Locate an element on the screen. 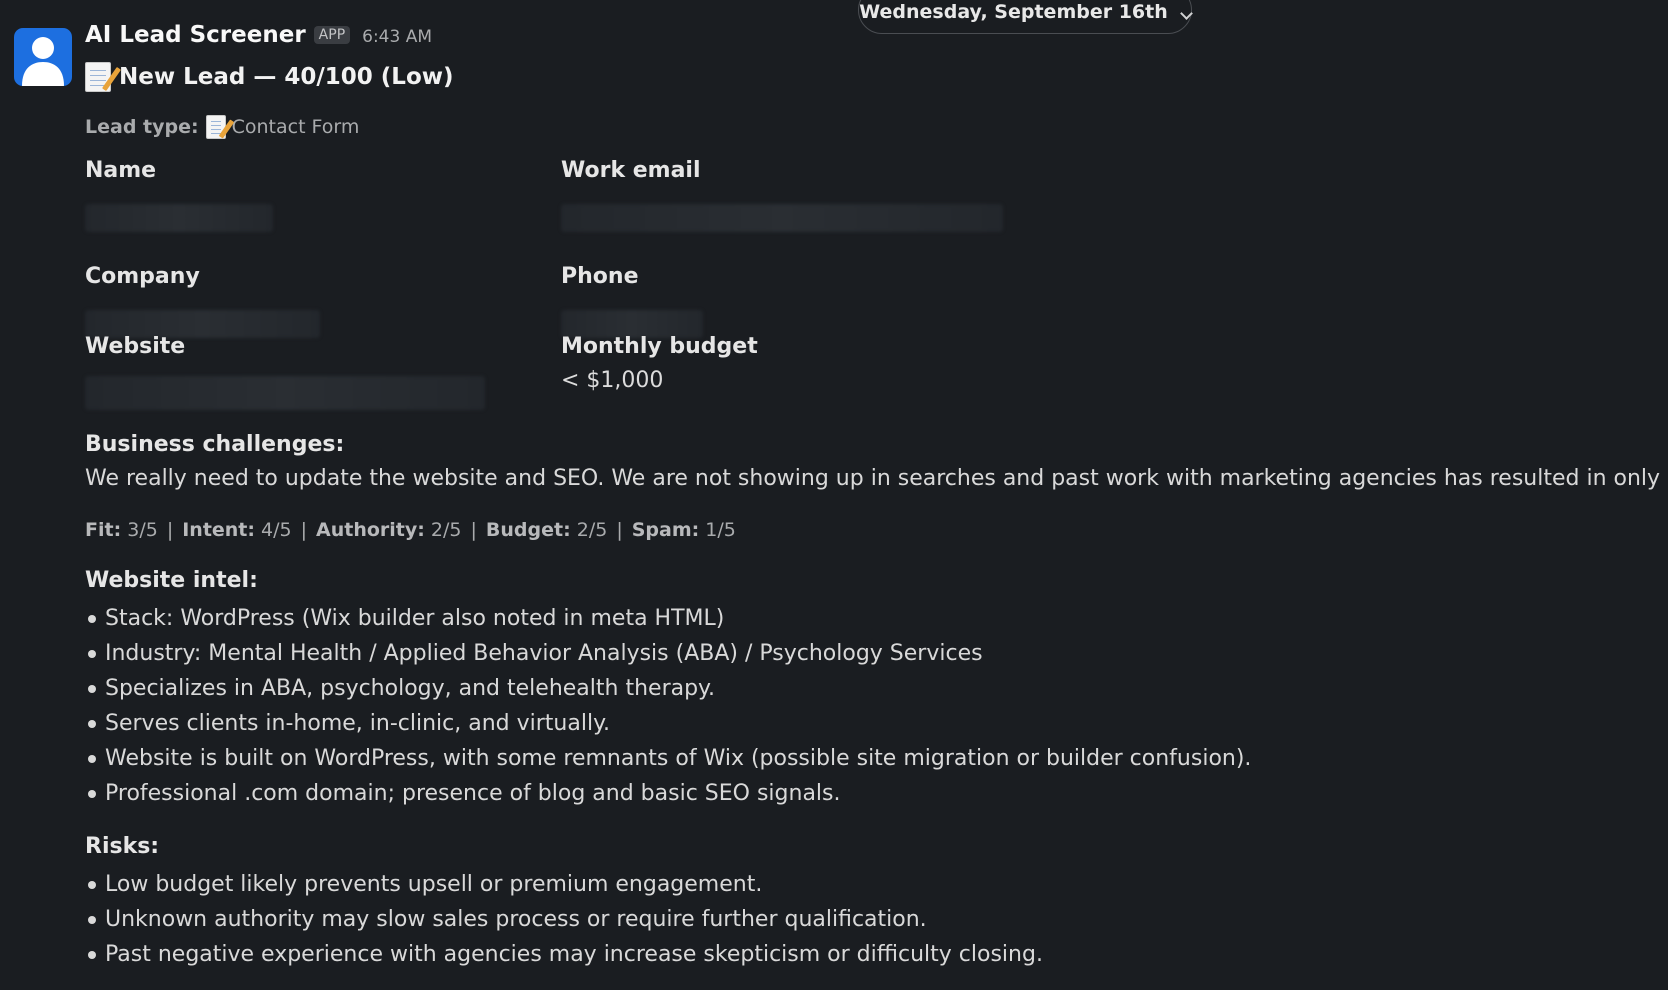  phone-label: Phone is located at coordinates (600, 276).